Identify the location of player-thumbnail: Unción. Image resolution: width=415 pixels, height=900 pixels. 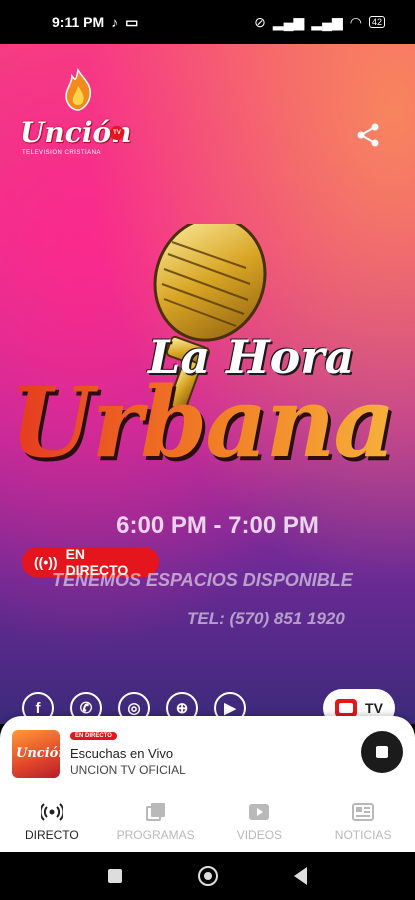
(40, 754).